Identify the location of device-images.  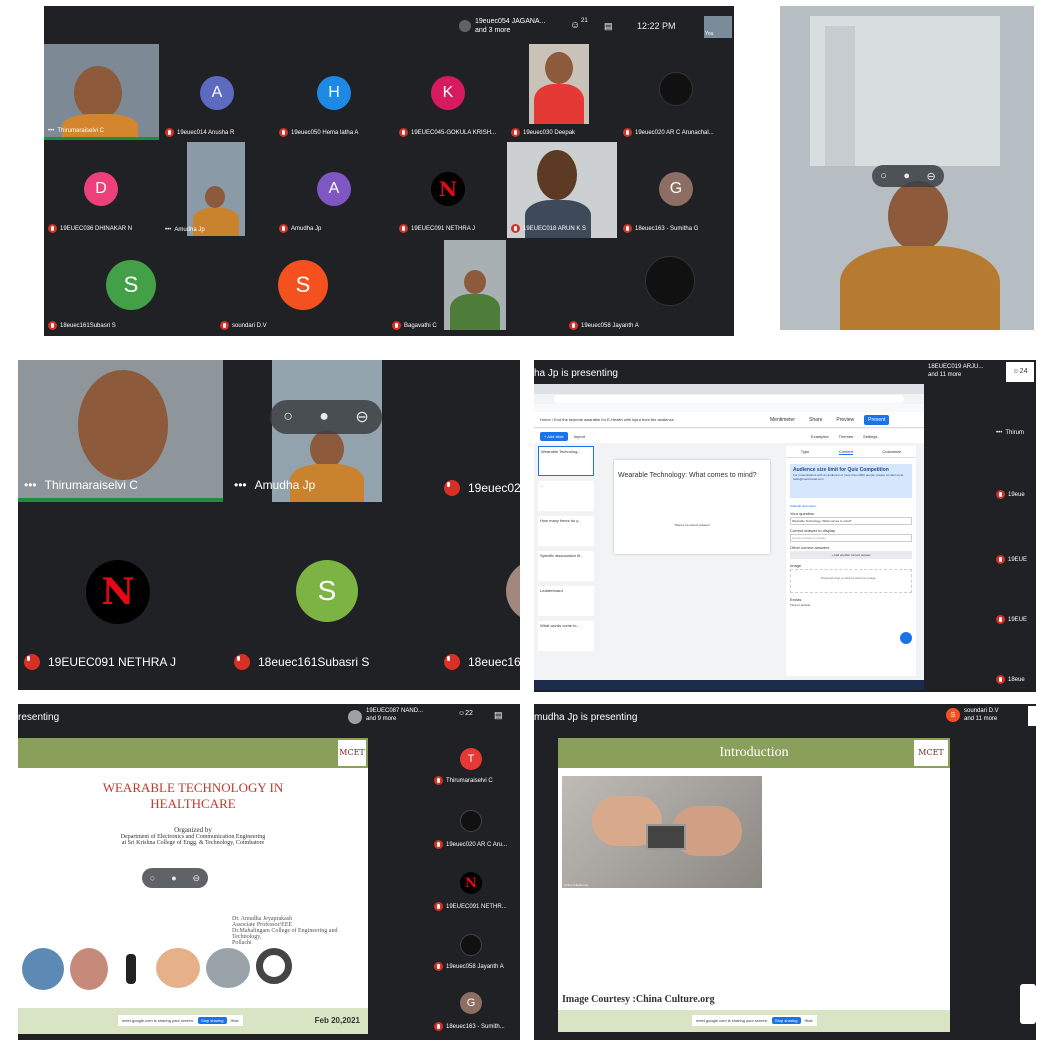
(157, 969).